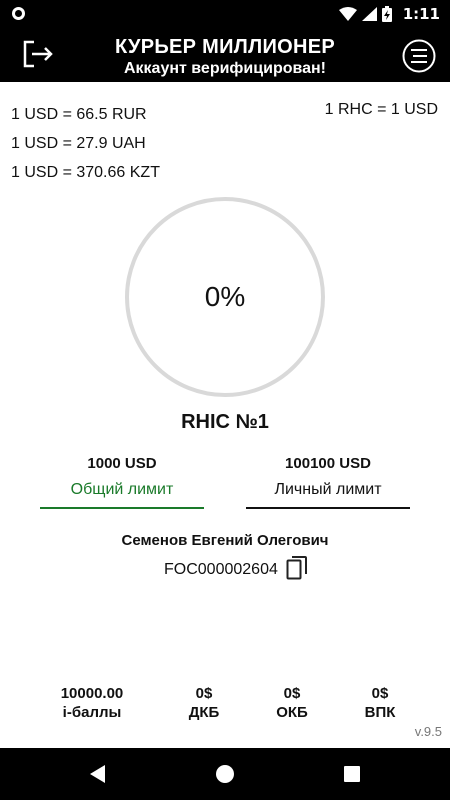 This screenshot has width=450, height=800. What do you see at coordinates (292, 712) in the screenshot?
I see `stat-label: ОКБ` at bounding box center [292, 712].